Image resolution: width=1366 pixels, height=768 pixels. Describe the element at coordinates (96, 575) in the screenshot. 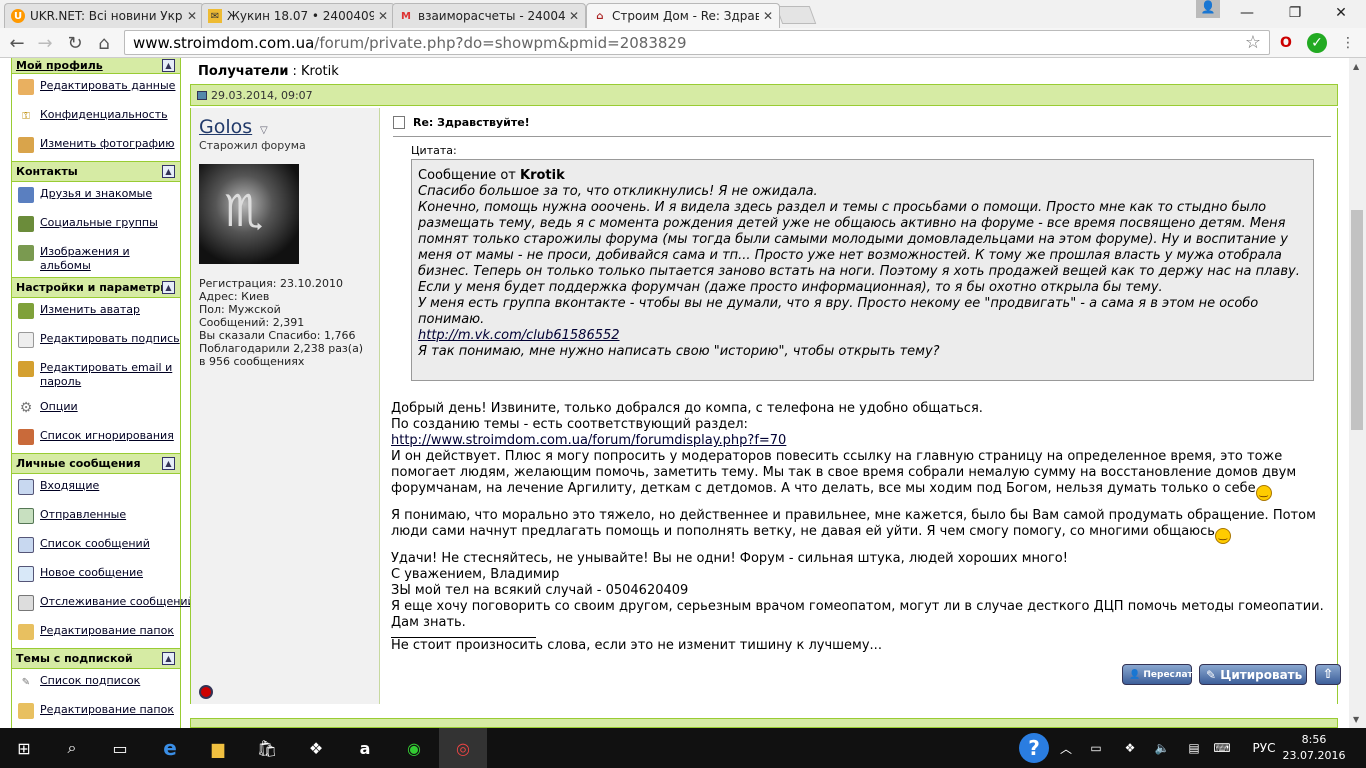

I see `sidebar-item: Новое сообщение` at that location.